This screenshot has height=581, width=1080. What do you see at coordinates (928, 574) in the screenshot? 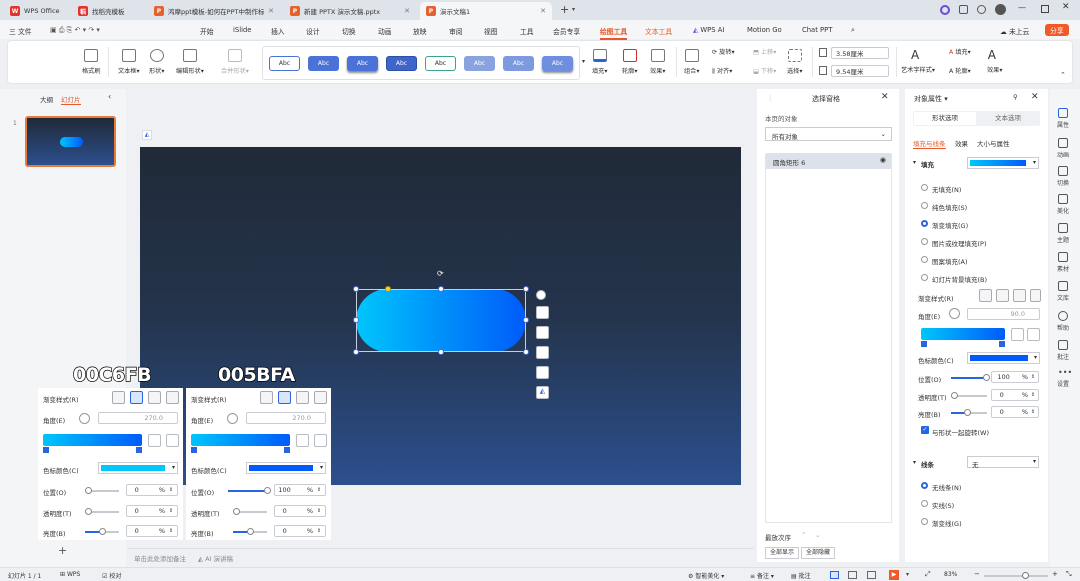
I see `fit-window-icon: ⤢` at bounding box center [928, 574].